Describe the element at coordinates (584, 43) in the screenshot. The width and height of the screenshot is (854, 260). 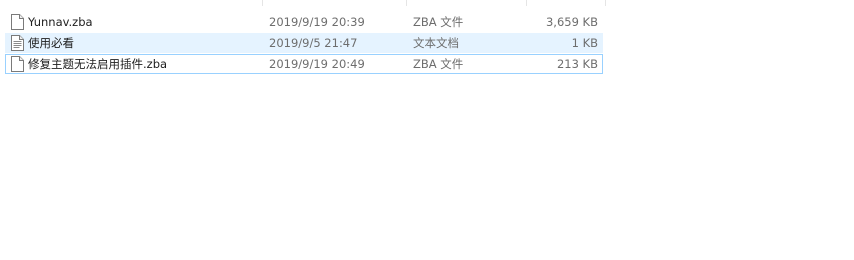
I see `file-size: 1 KB` at that location.